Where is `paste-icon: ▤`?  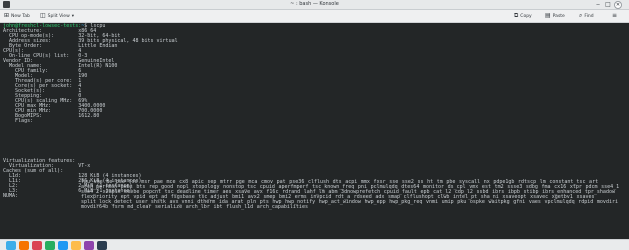 paste-icon: ▤ is located at coordinates (548, 15).